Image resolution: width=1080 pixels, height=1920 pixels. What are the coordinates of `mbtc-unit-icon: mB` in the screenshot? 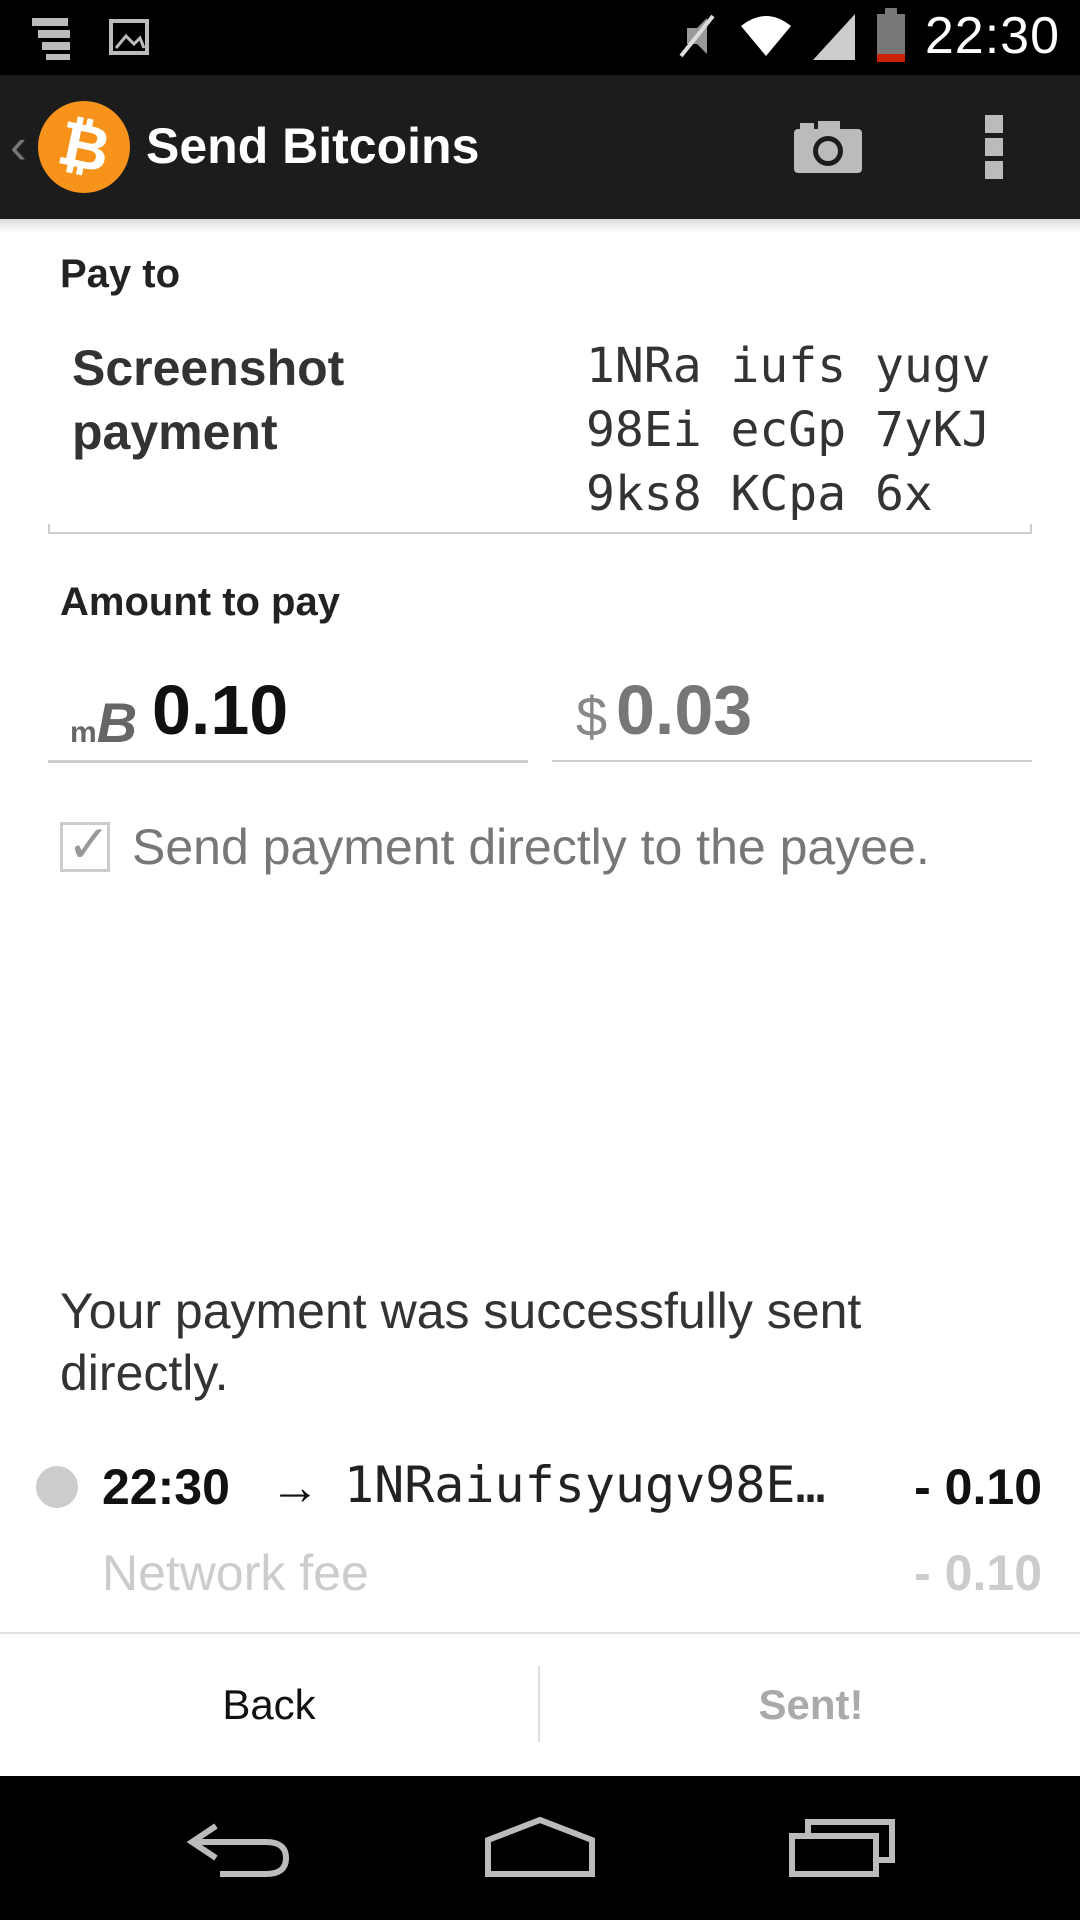 It's located at (104, 722).